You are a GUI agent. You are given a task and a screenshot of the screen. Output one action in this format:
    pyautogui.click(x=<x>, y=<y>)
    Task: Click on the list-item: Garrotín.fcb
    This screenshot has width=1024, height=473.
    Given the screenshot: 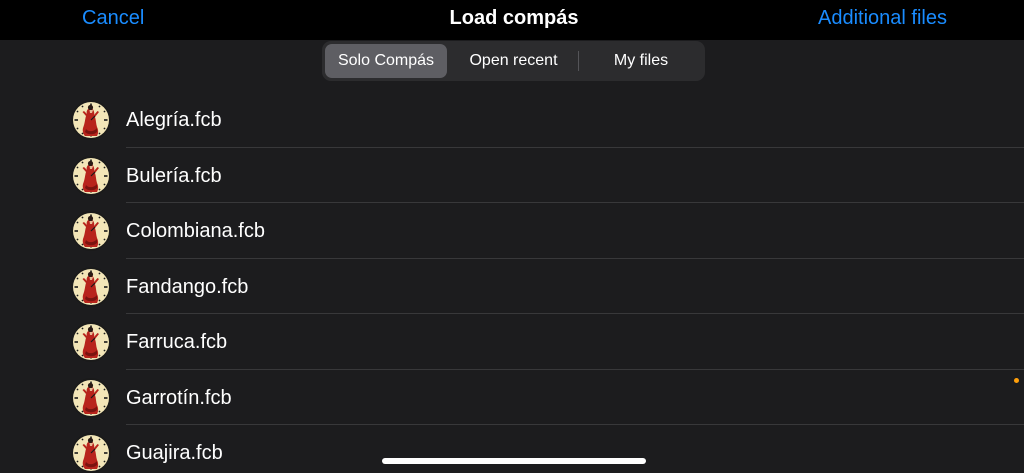 What is the action you would take?
    pyautogui.click(x=512, y=397)
    